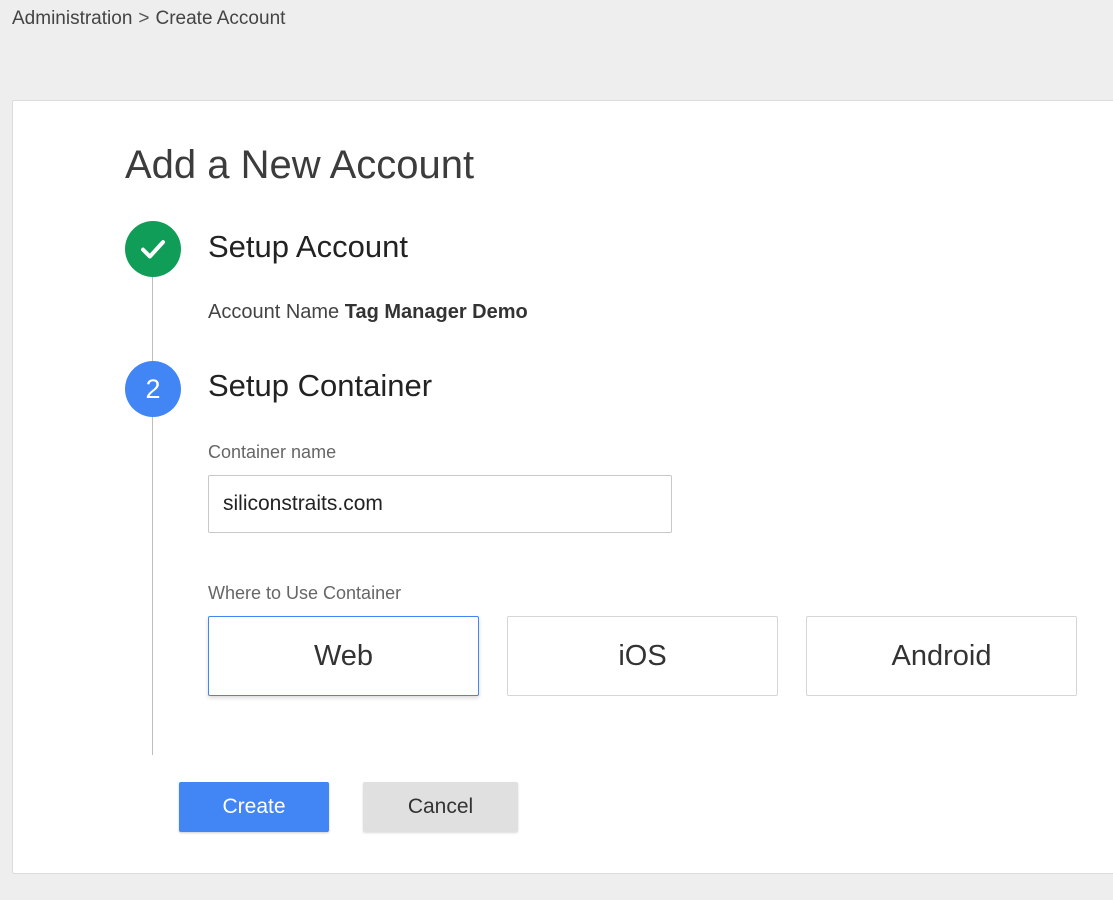 This screenshot has width=1113, height=900. I want to click on breadcrumb: Administration > Create Account, so click(148, 19).